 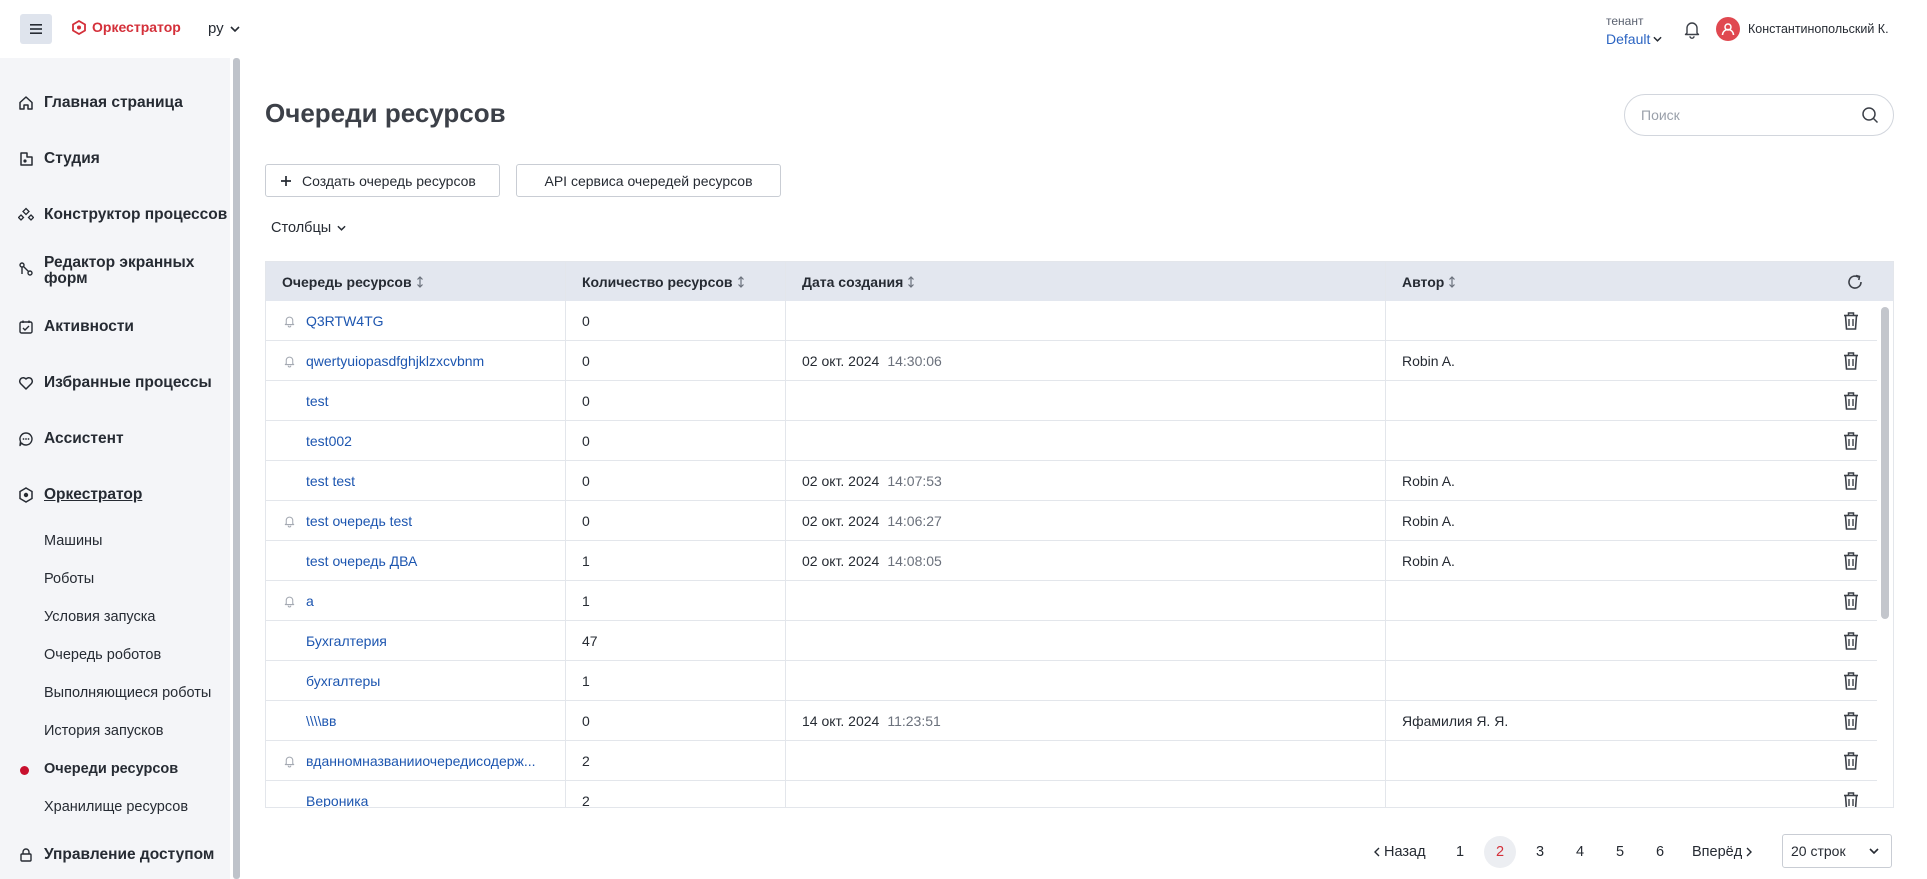 I want to click on sidebar-item-orchestrator: Оркестратор, so click(x=80, y=495).